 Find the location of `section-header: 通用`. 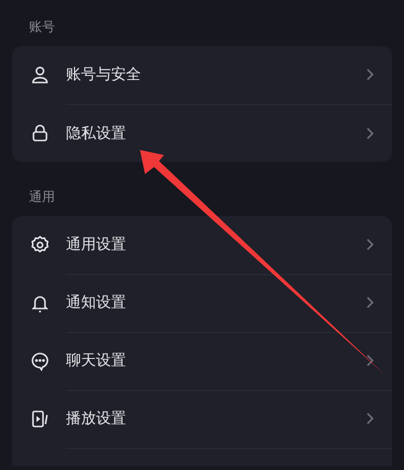

section-header: 通用 is located at coordinates (42, 198).